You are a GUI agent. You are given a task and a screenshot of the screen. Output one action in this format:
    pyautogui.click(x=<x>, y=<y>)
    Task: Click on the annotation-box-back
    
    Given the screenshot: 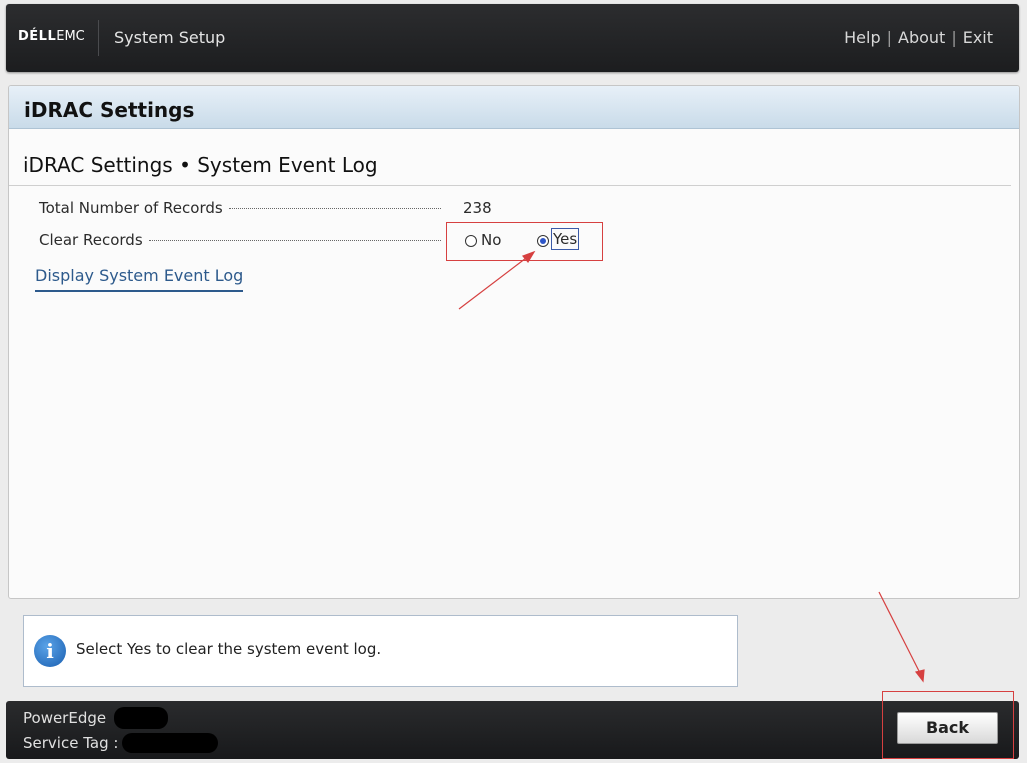 What is the action you would take?
    pyautogui.click(x=948, y=725)
    